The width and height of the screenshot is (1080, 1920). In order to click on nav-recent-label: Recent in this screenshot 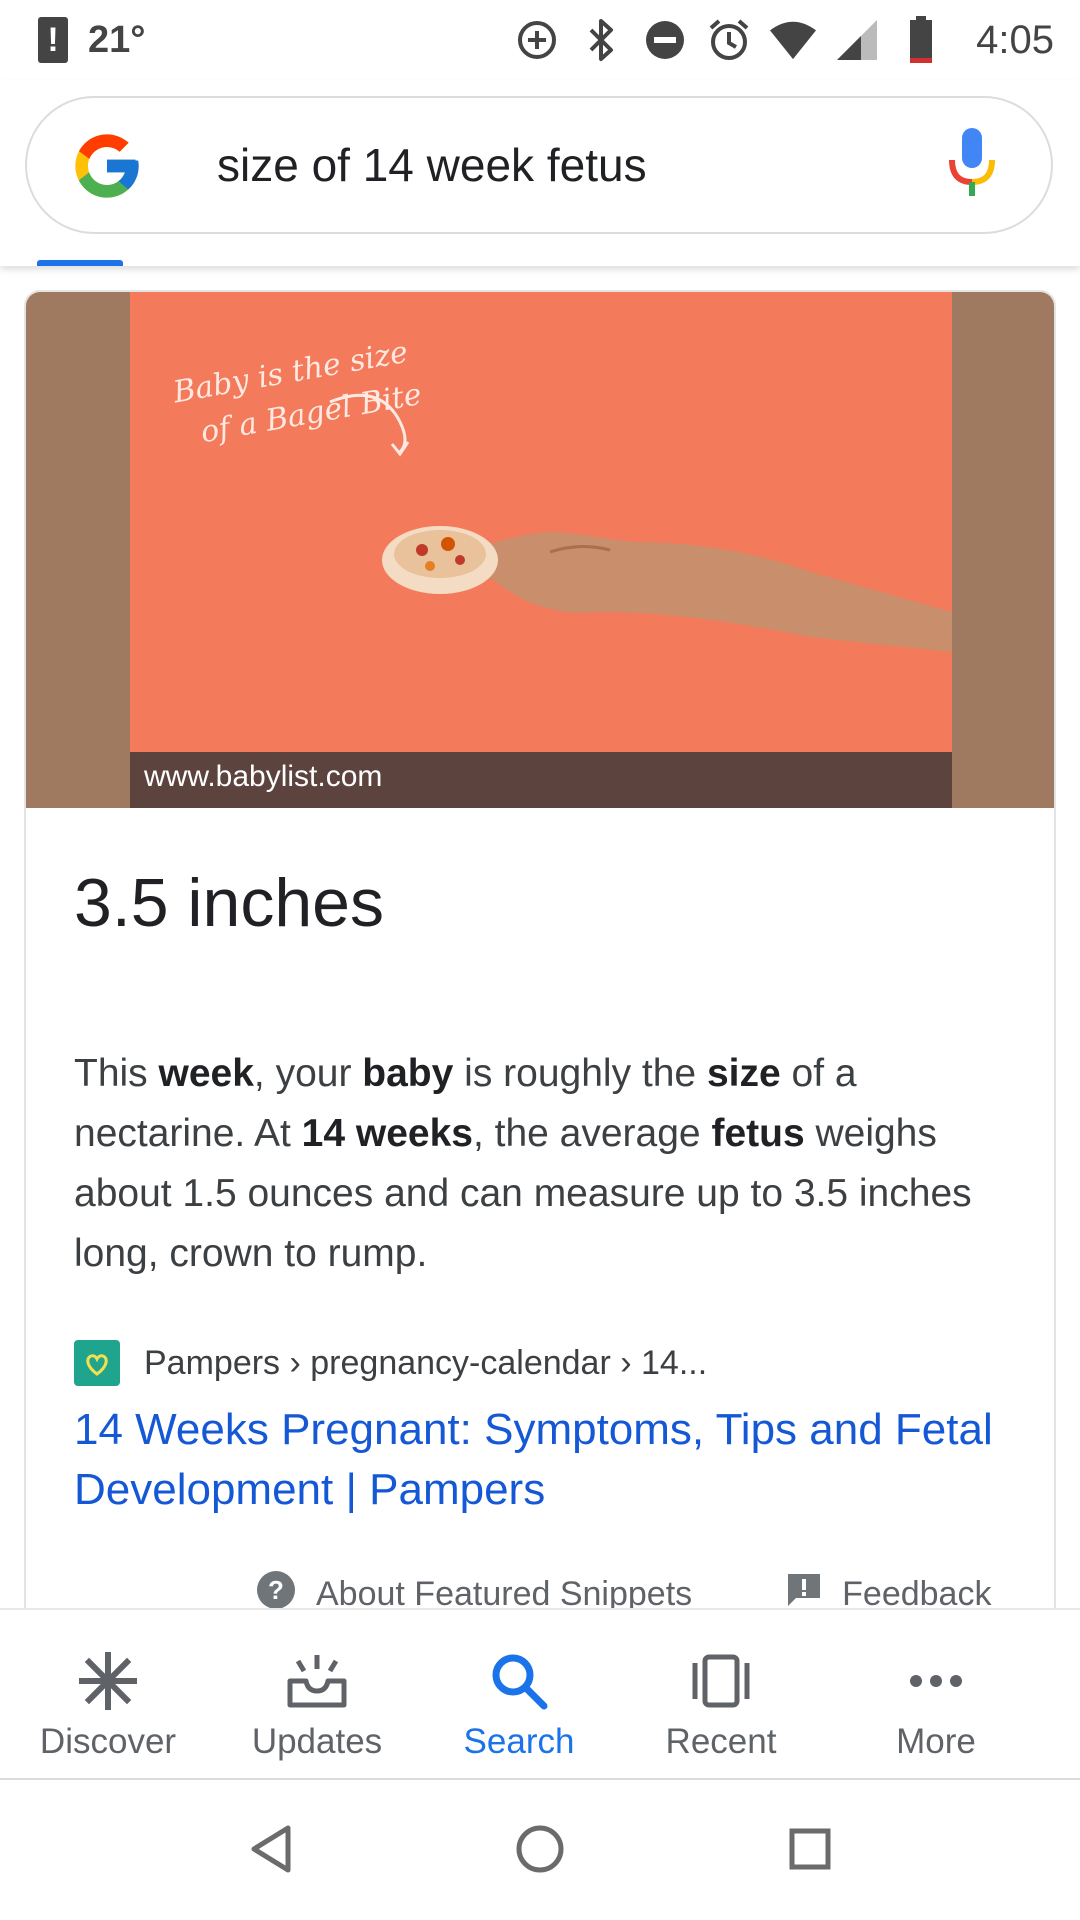, I will do `click(721, 1741)`.